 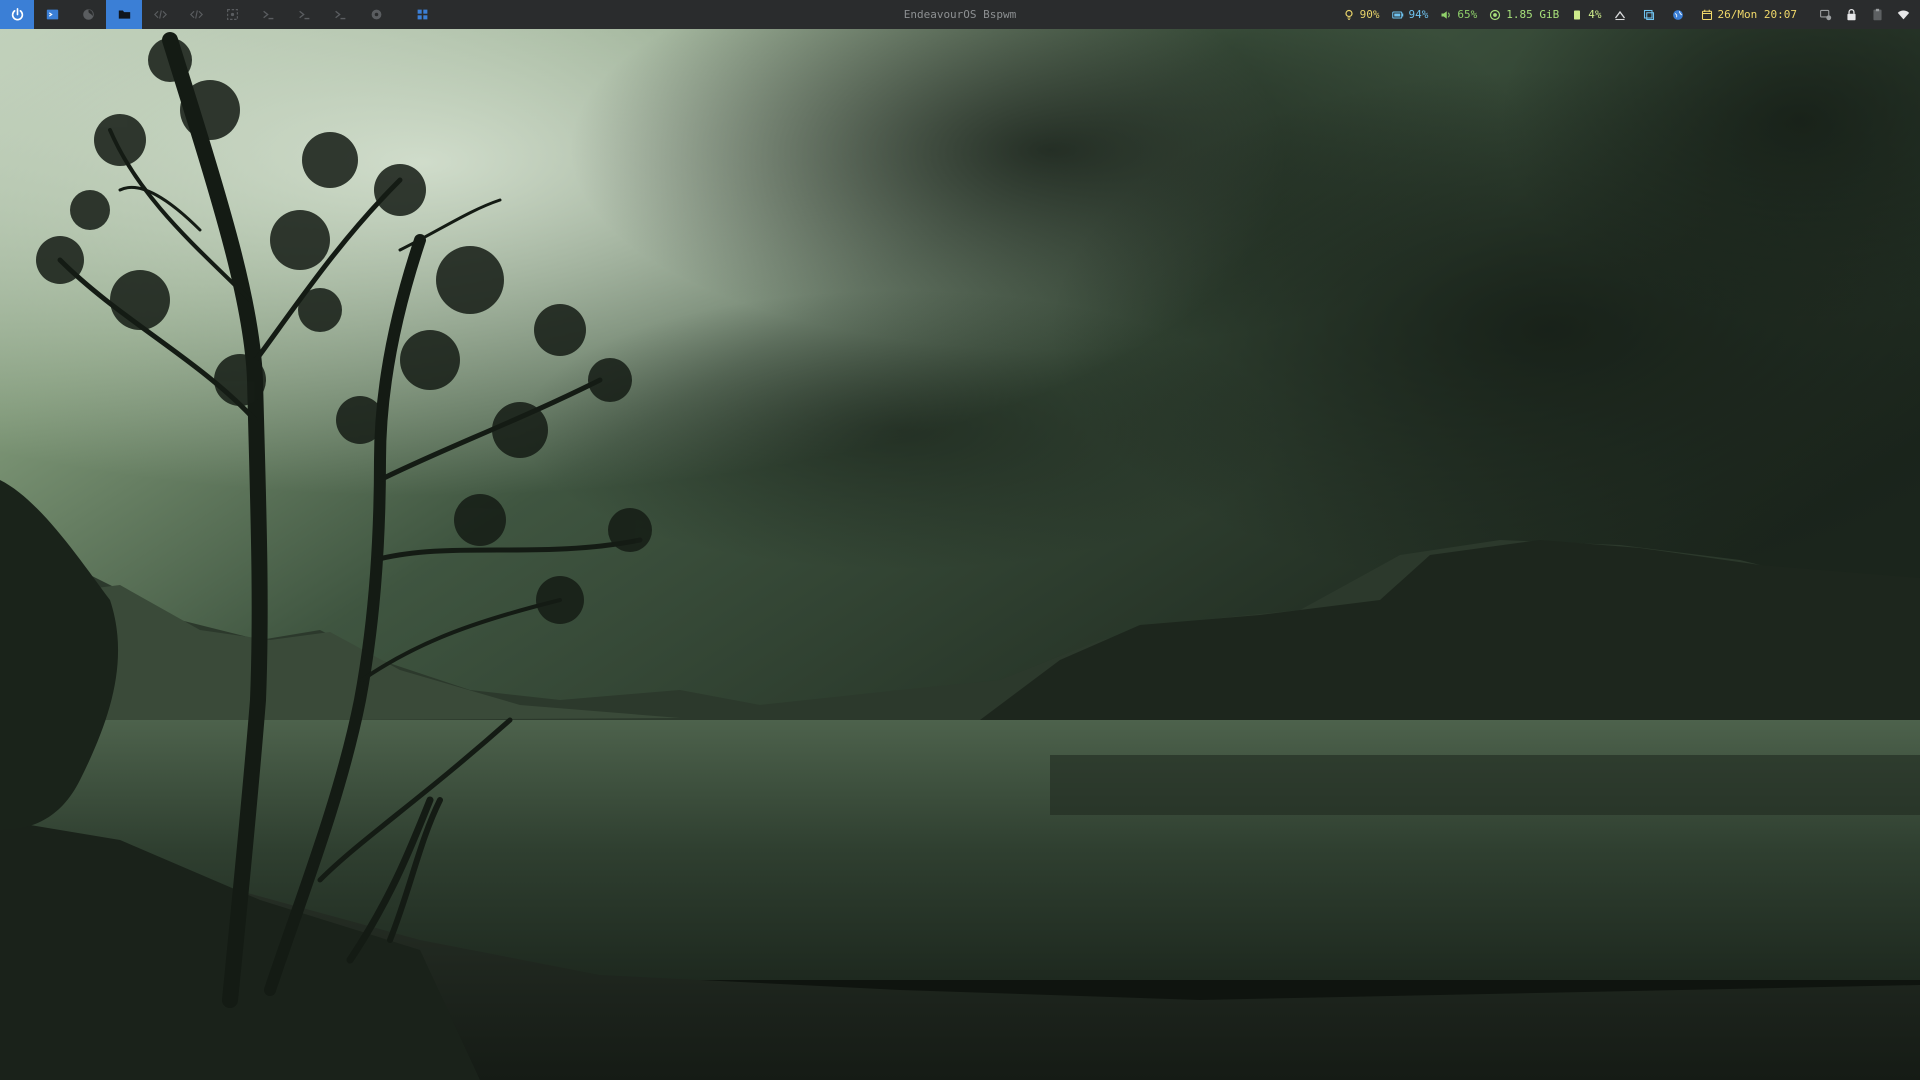 I want to click on status-modules: 90% 94% 65% 1.85 GiB 4% 26/Mon 20:07, so click(x=1625, y=14).